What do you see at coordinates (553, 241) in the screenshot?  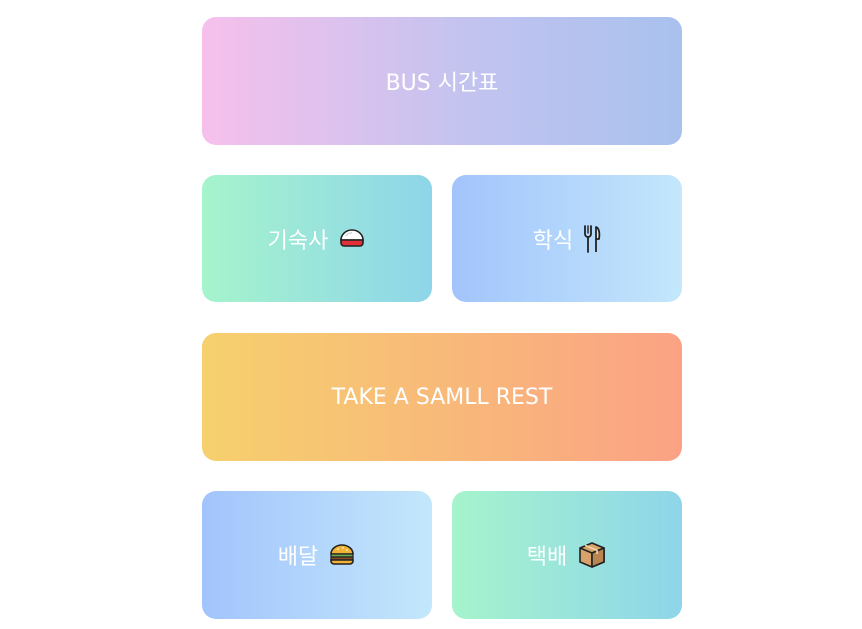 I see `cafeteria-label: 학식` at bounding box center [553, 241].